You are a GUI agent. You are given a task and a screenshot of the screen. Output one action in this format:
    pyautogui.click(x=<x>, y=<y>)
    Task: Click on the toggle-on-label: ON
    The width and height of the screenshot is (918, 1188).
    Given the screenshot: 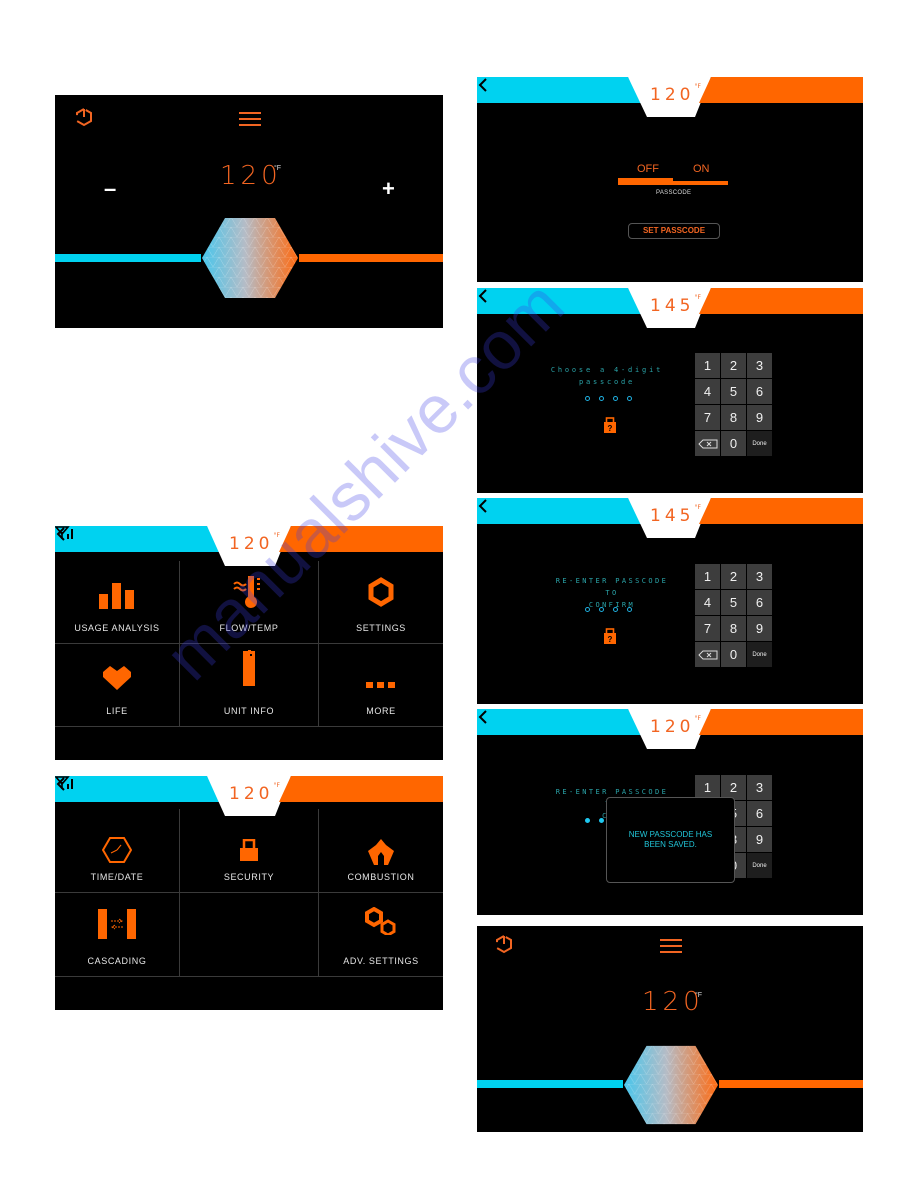 What is the action you would take?
    pyautogui.click(x=701, y=169)
    